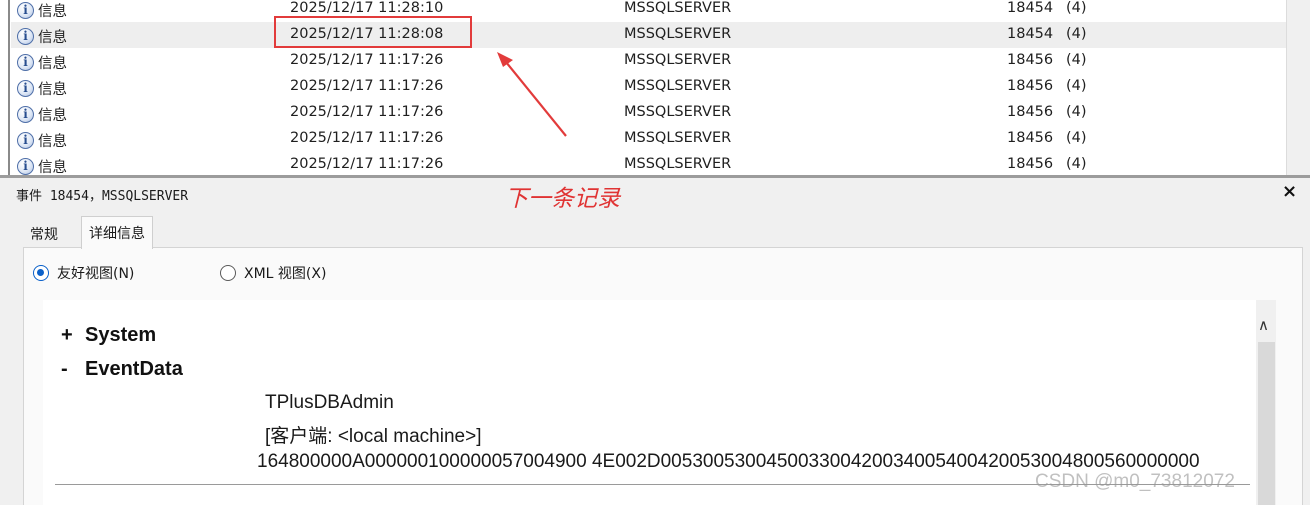 This screenshot has height=505, width=1310. I want to click on watermark: CSDN @m0_73812072, so click(1135, 481).